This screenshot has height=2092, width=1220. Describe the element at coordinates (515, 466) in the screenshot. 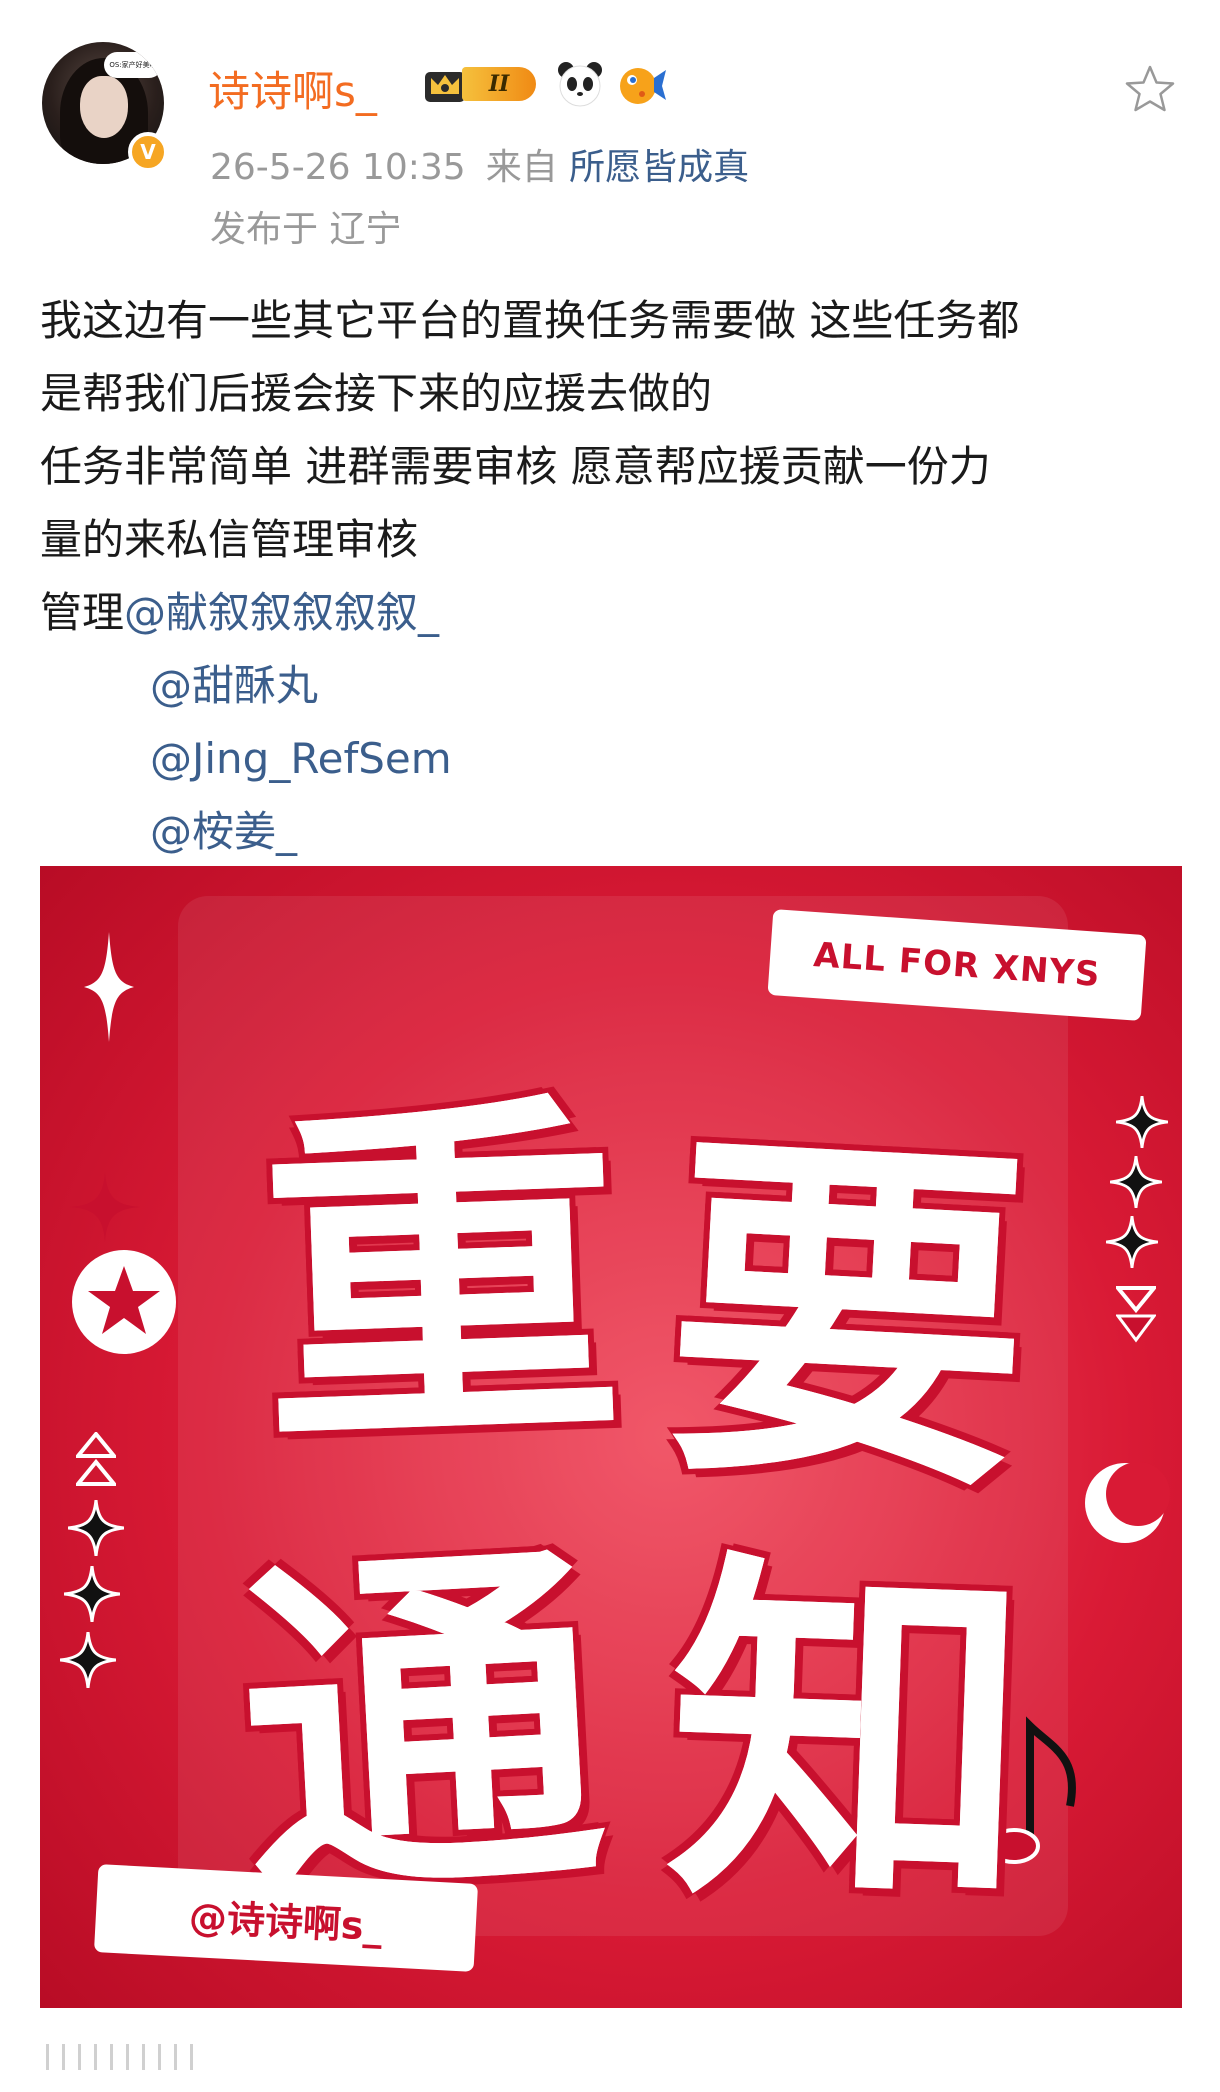

I see `text-line: 任务非常简单 进群需要审核 愿意帮应援贡献一份力` at that location.